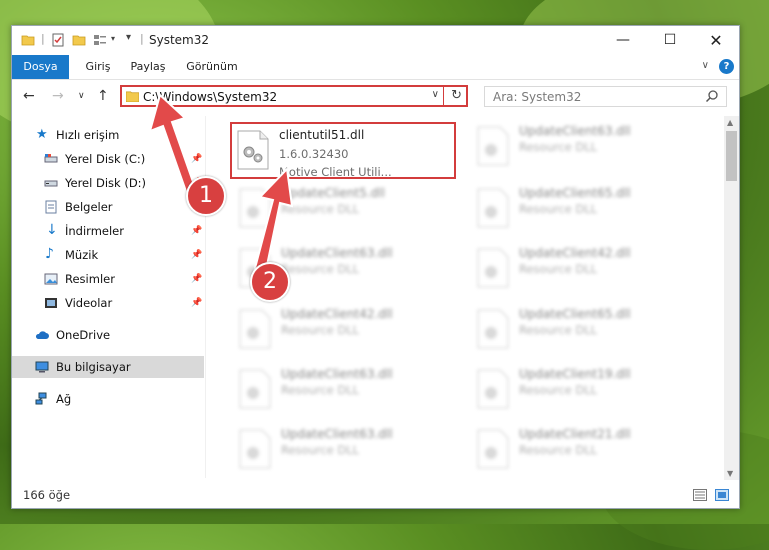 Image resolution: width=769 pixels, height=550 pixels. Describe the element at coordinates (270, 282) in the screenshot. I see `step-badge-2: 2` at that location.